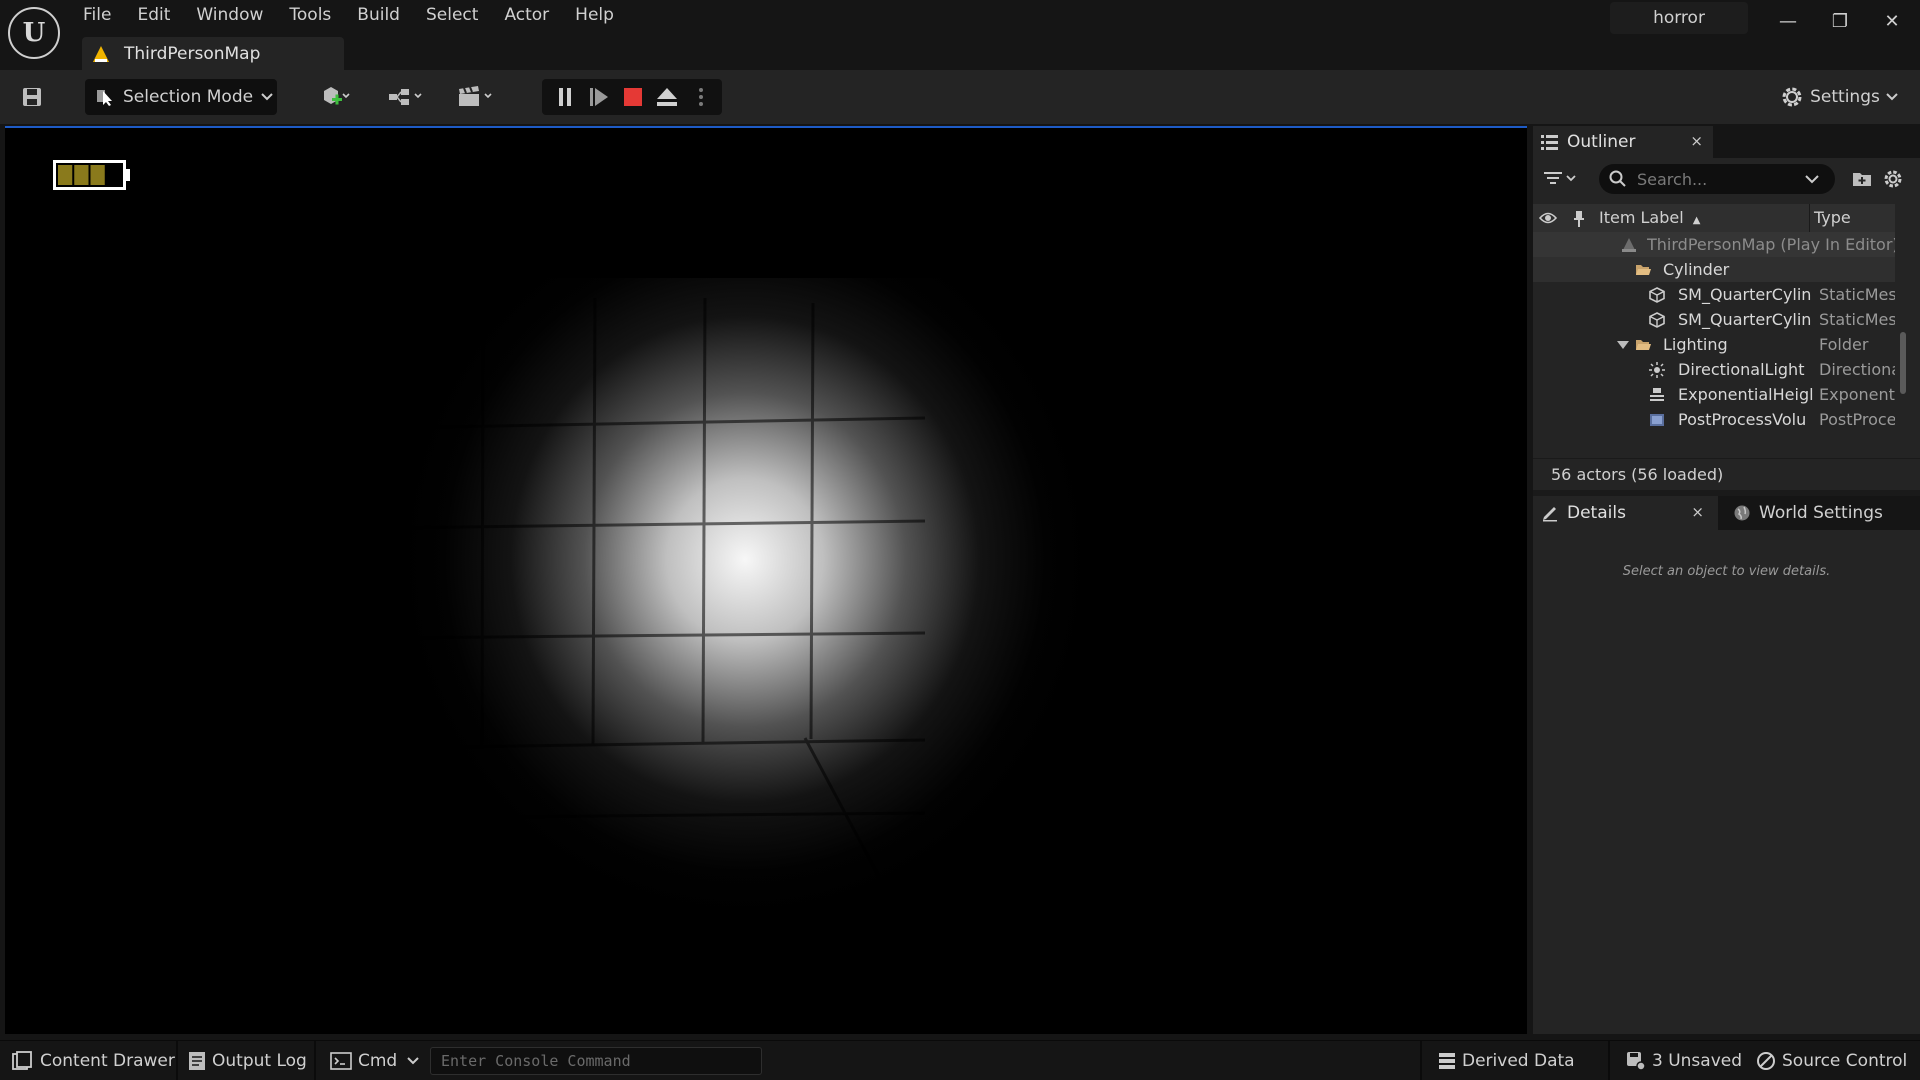 The image size is (1920, 1080). Describe the element at coordinates (213, 54) in the screenshot. I see `level-tab: ThirdPersonMap` at that location.